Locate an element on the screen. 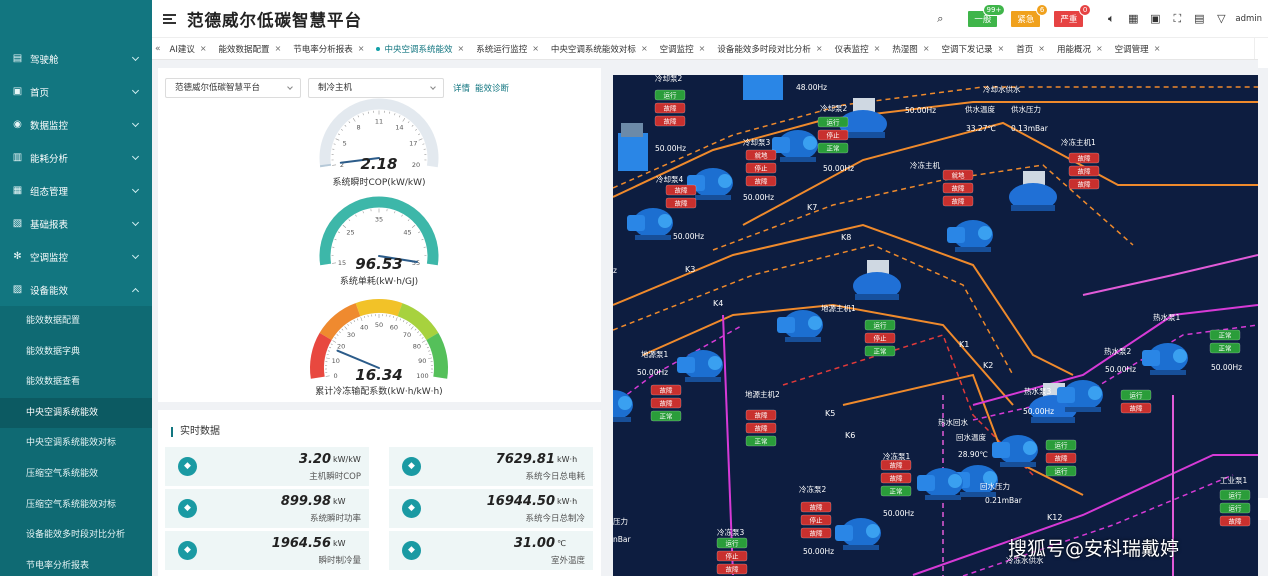 The image size is (1268, 576). tab-item: 热湿图 × is located at coordinates (910, 48).